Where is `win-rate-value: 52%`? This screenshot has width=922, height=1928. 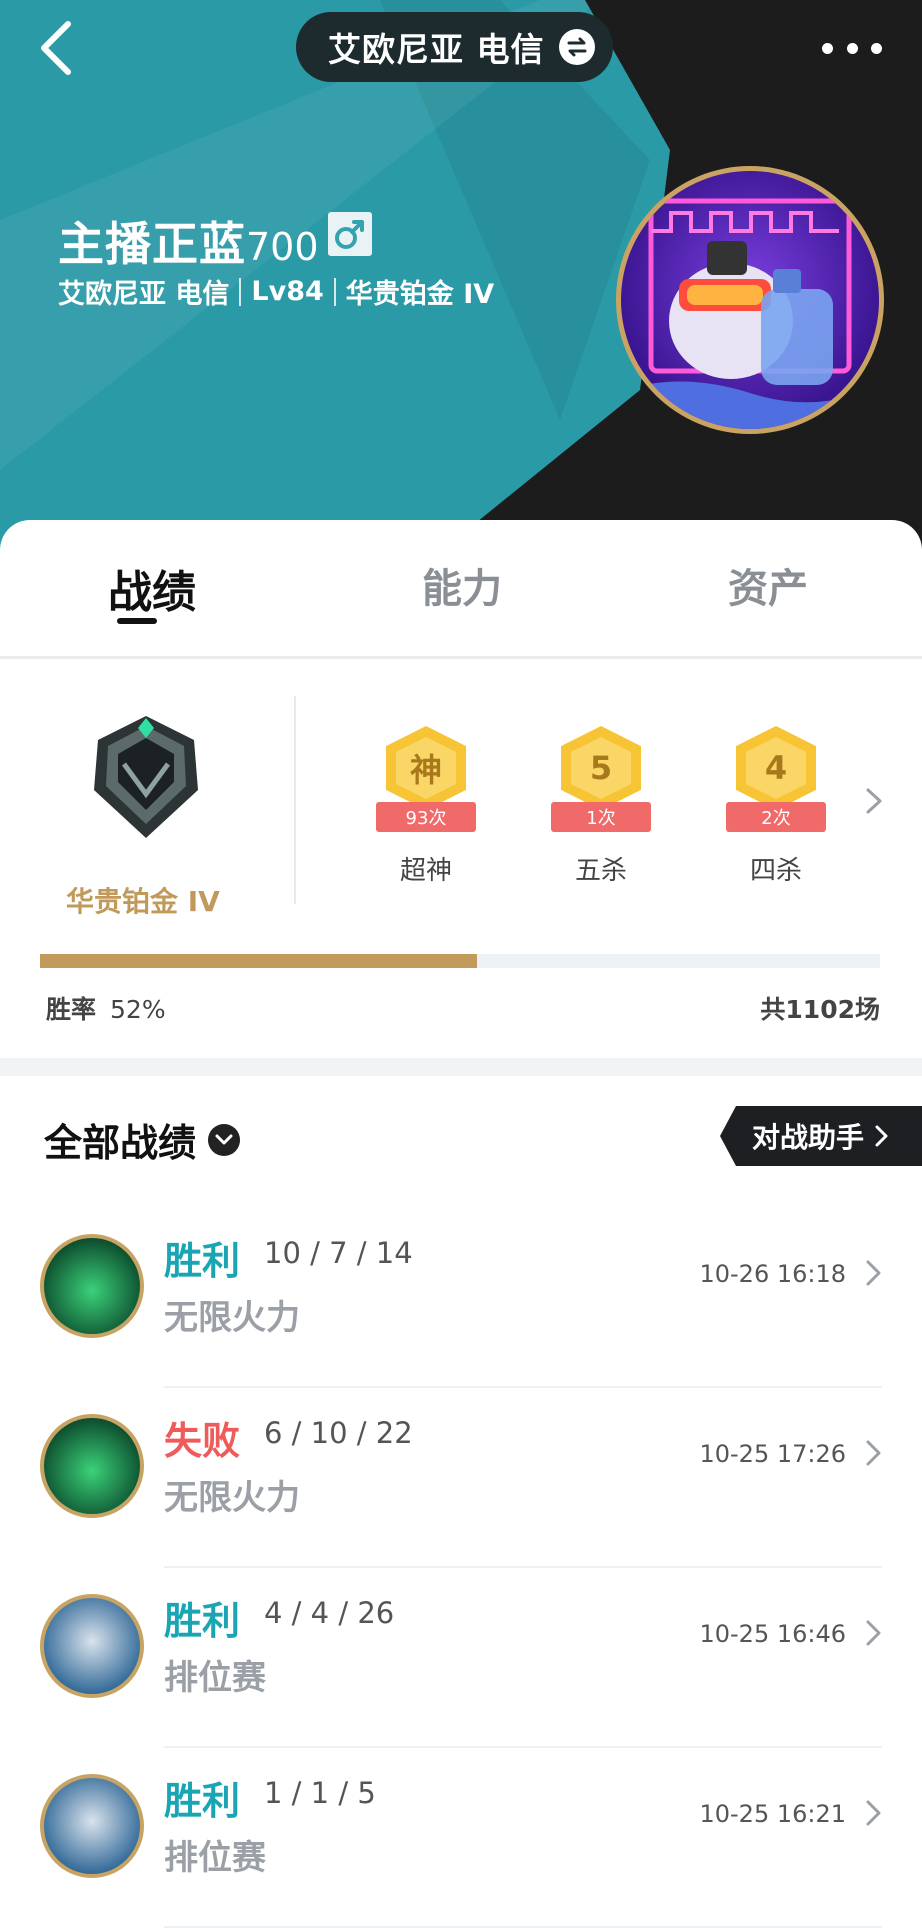 win-rate-value: 52% is located at coordinates (138, 1009).